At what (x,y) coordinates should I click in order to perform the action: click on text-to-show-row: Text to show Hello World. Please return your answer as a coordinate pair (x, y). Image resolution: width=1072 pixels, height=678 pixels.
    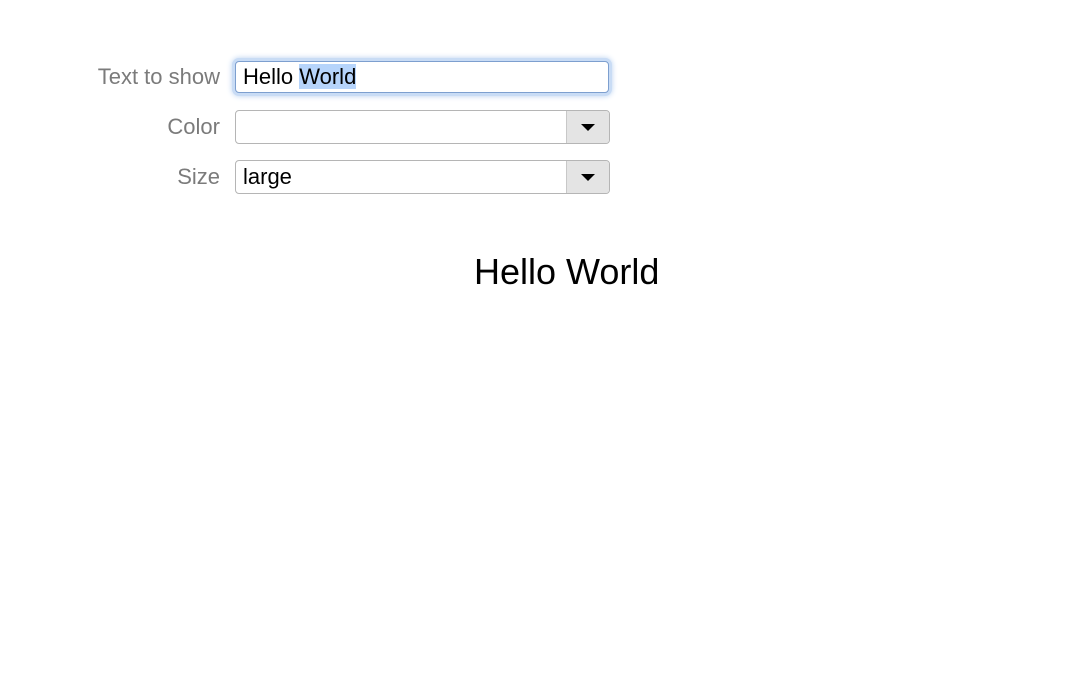
    Looking at the image, I should click on (320, 77).